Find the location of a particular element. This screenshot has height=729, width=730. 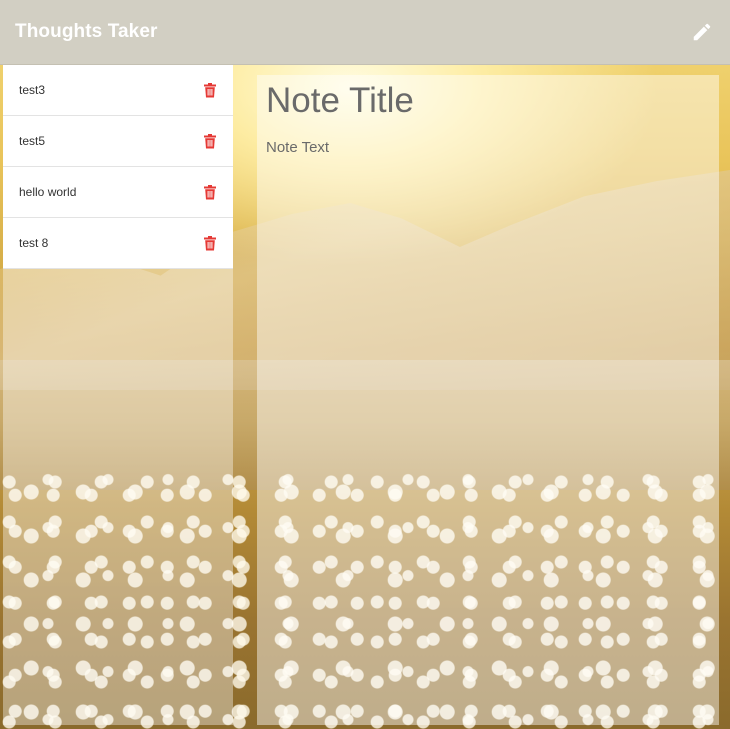

note-item-test5: test5 is located at coordinates (118, 141).